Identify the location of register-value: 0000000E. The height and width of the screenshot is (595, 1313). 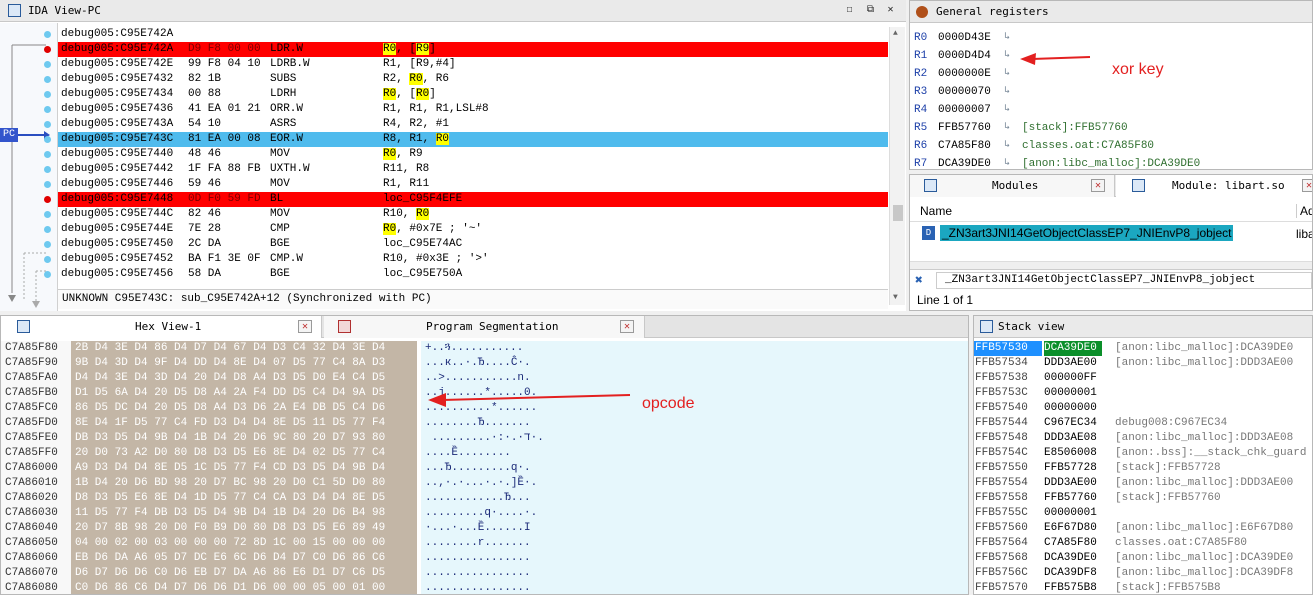
(964, 74).